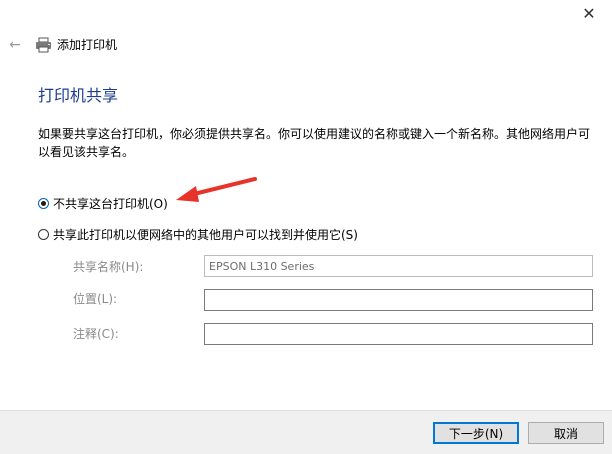 The height and width of the screenshot is (454, 612). Describe the element at coordinates (95, 299) in the screenshot. I see `location-label: 位置(L):` at that location.